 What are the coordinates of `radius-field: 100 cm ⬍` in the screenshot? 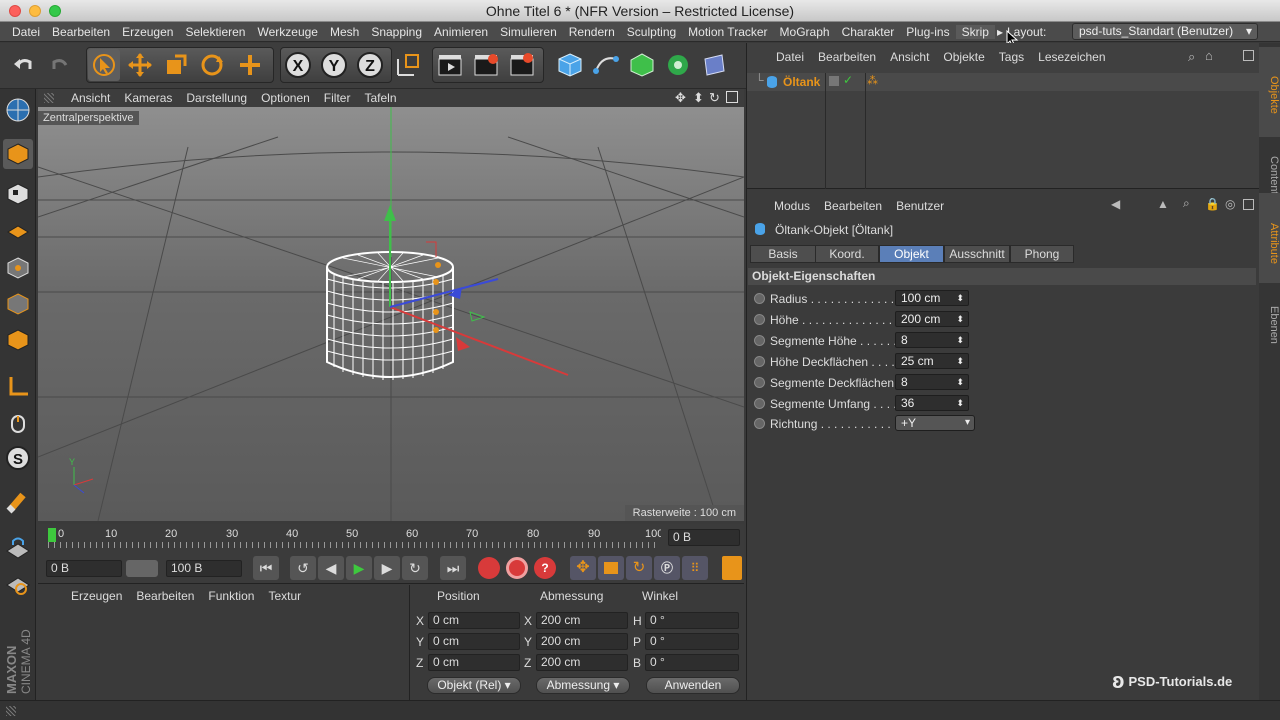 It's located at (932, 298).